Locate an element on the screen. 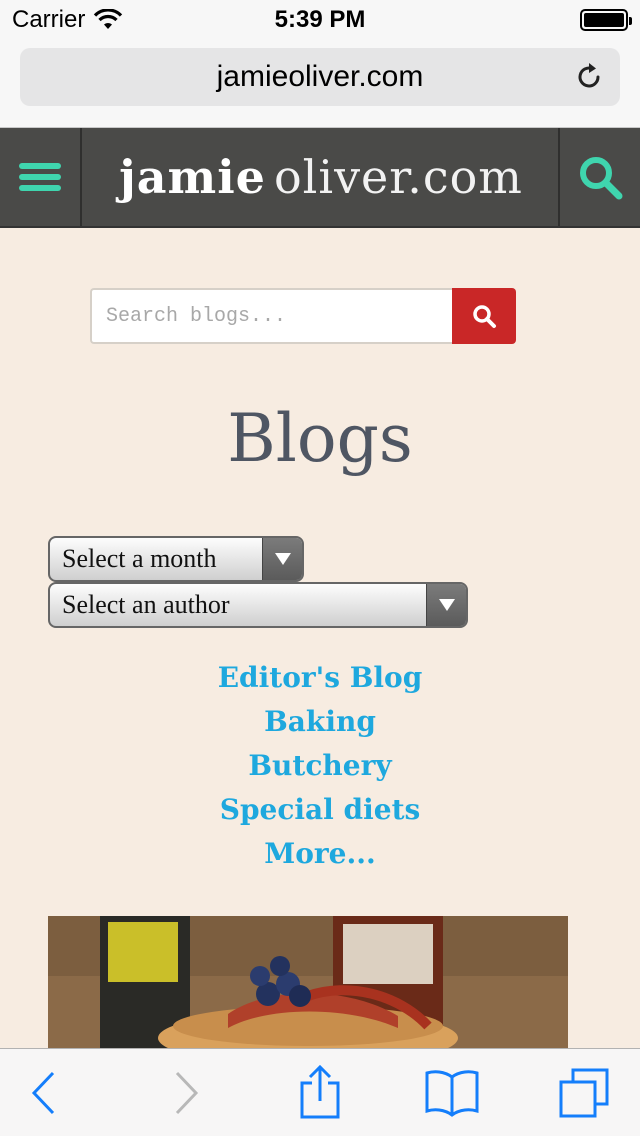 The height and width of the screenshot is (1136, 640). author-select-value: Select an author is located at coordinates (146, 604).